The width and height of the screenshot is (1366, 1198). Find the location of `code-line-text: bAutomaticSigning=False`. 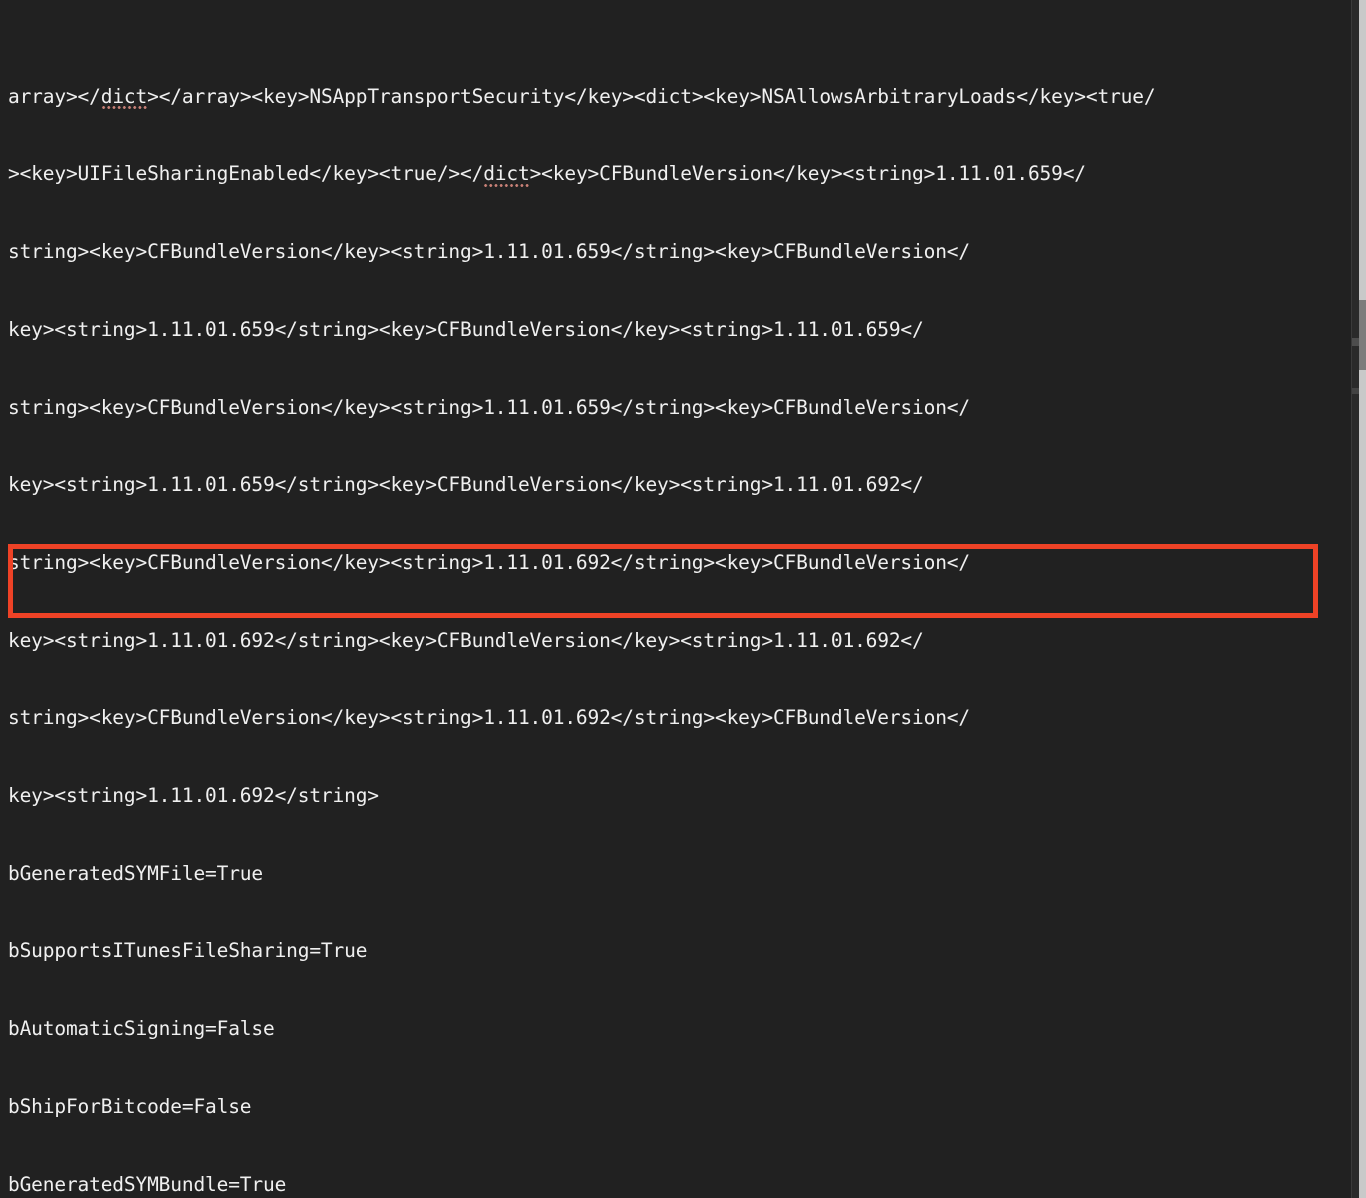

code-line-text: bAutomaticSigning=False is located at coordinates (141, 1029).